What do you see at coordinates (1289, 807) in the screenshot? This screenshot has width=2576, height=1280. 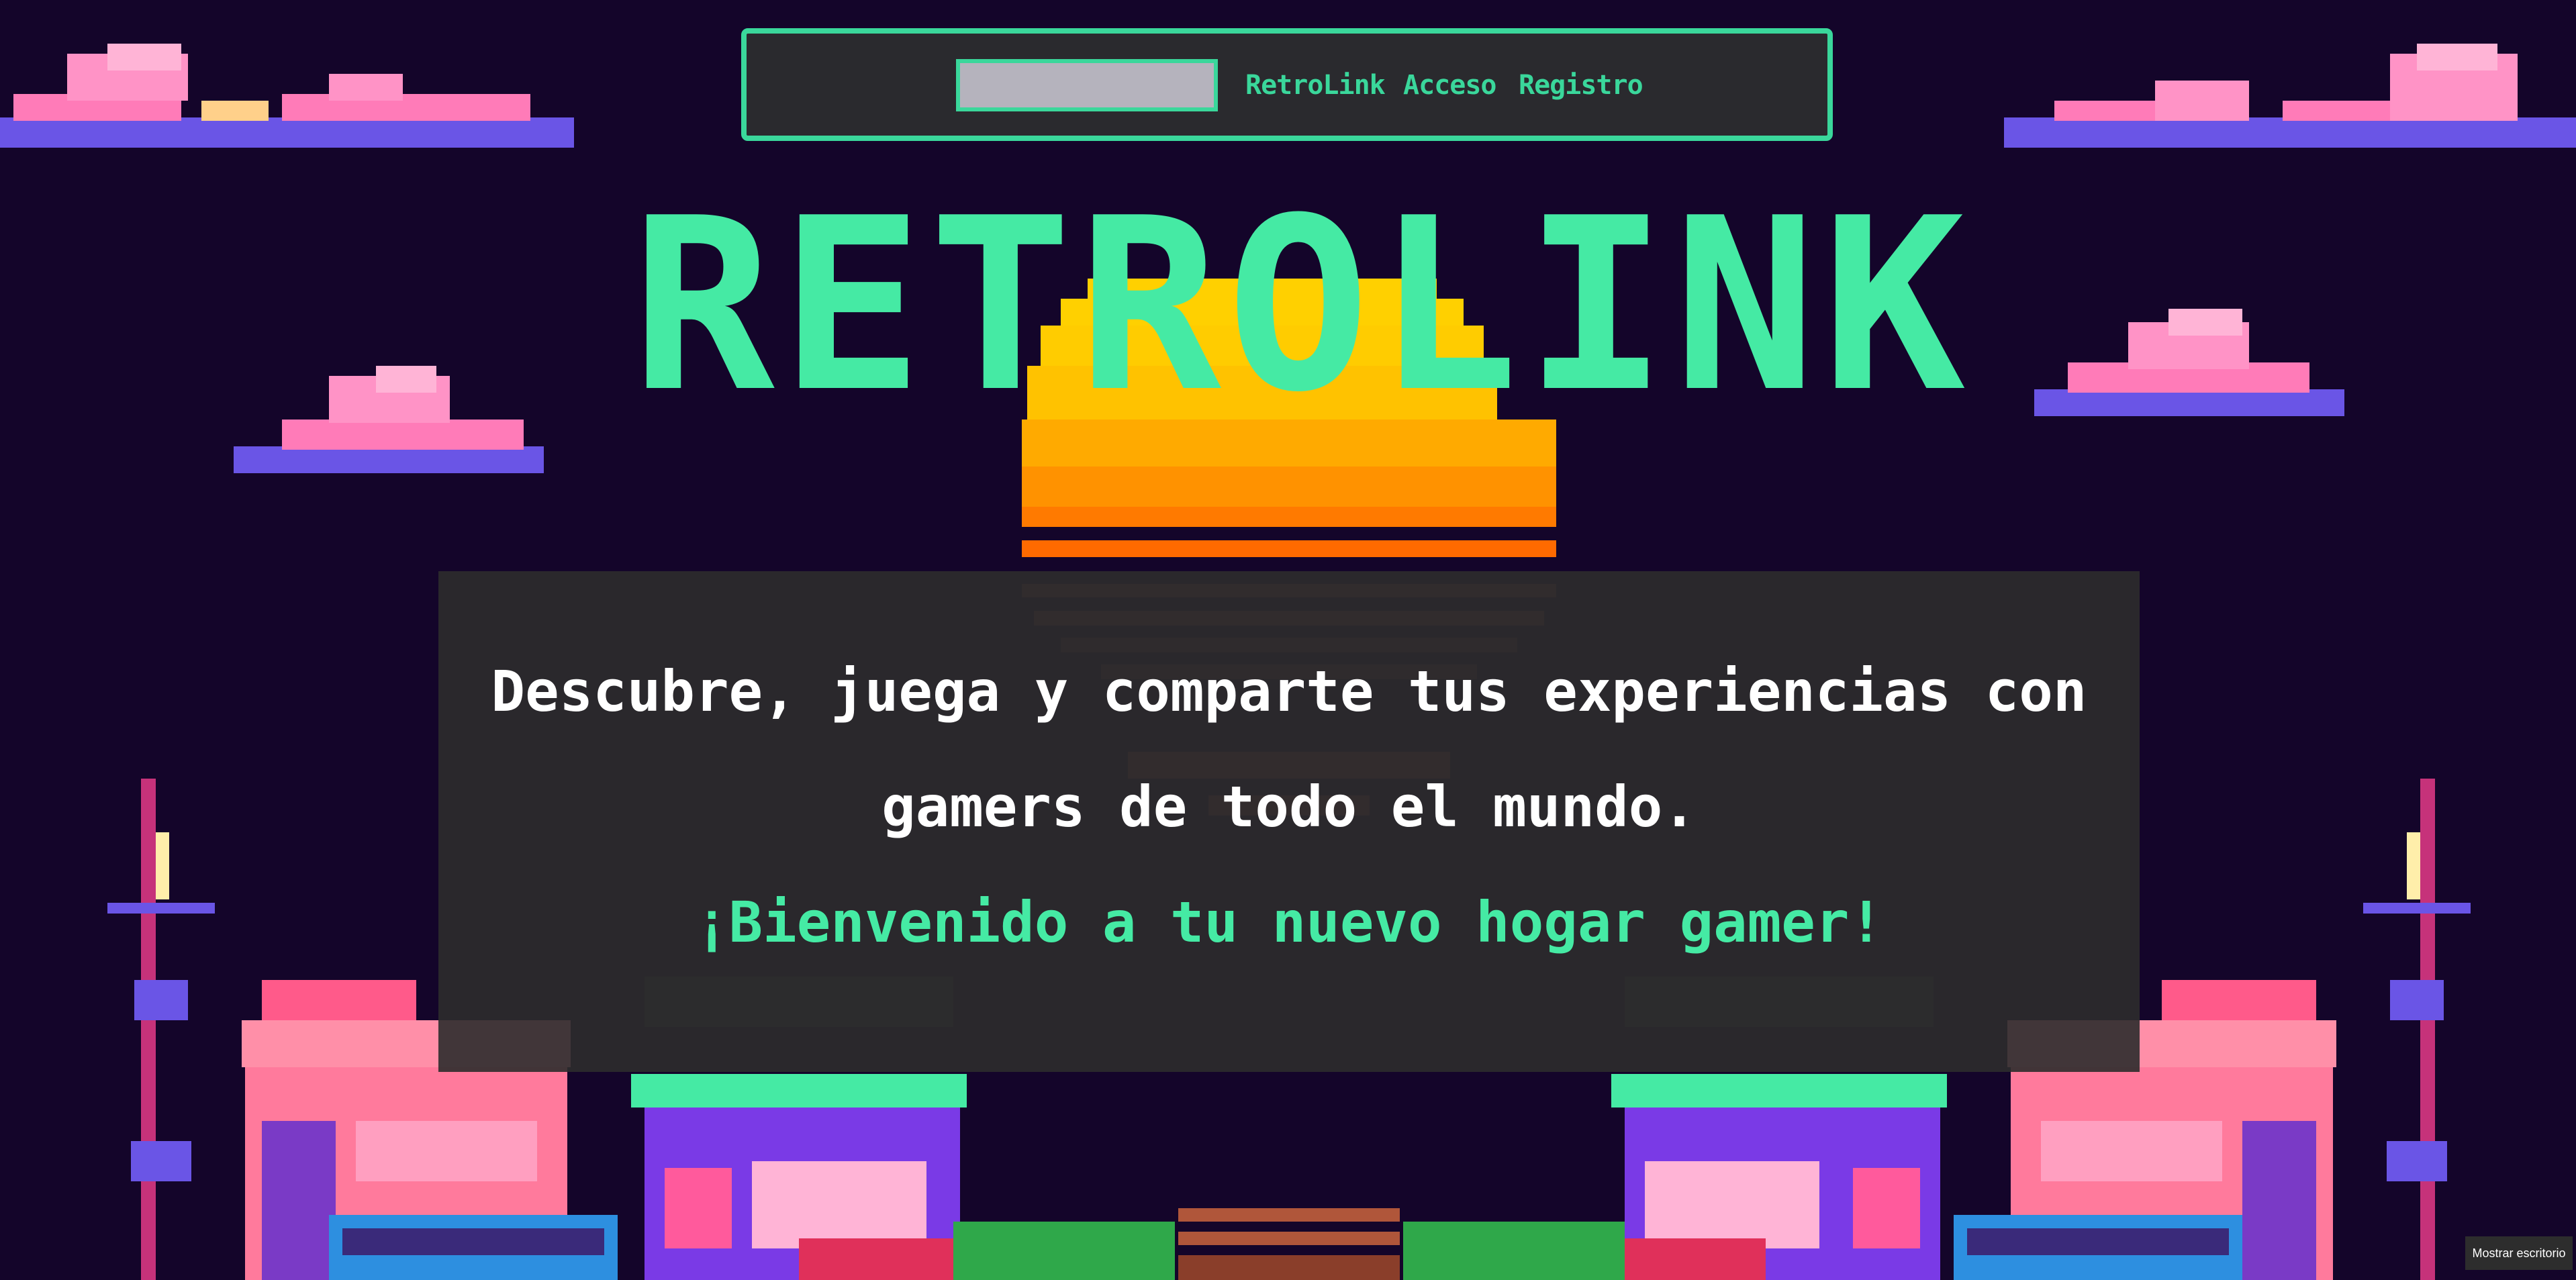 I see `hero-tagline-line2: gamers de todo el mundo.` at bounding box center [1289, 807].